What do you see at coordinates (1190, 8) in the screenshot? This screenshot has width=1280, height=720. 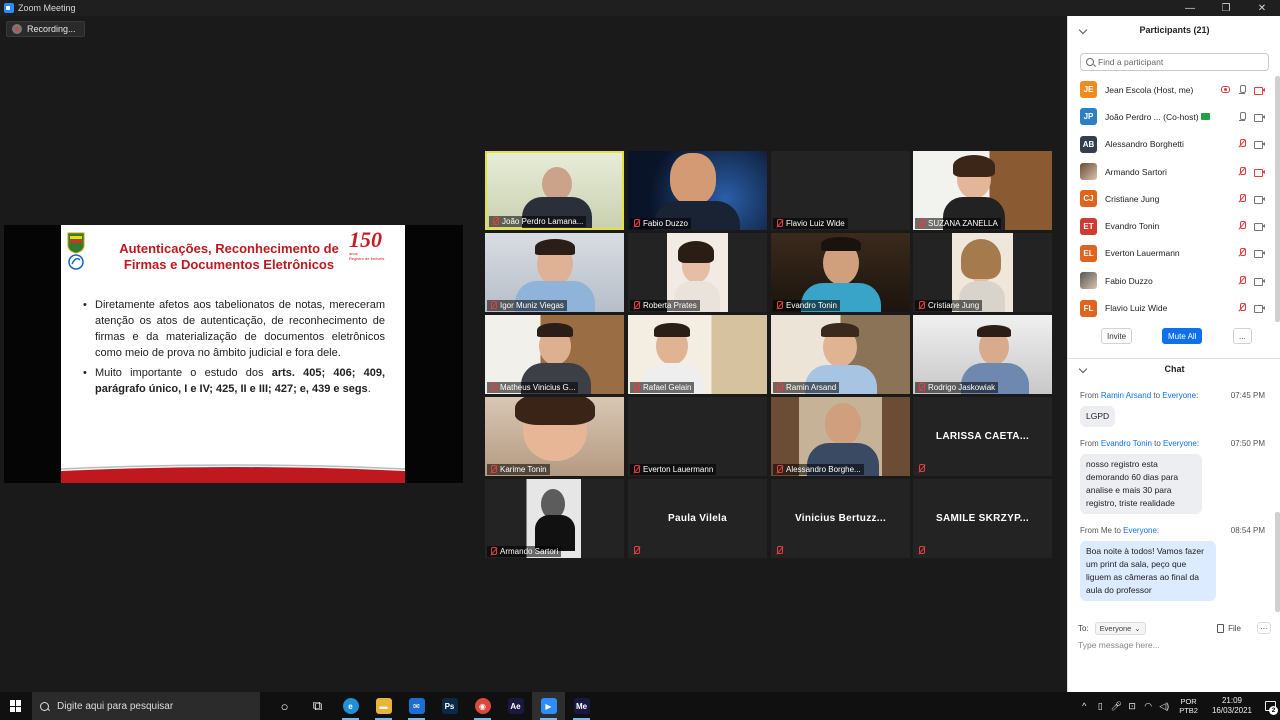 I see `minimize-button: —` at bounding box center [1190, 8].